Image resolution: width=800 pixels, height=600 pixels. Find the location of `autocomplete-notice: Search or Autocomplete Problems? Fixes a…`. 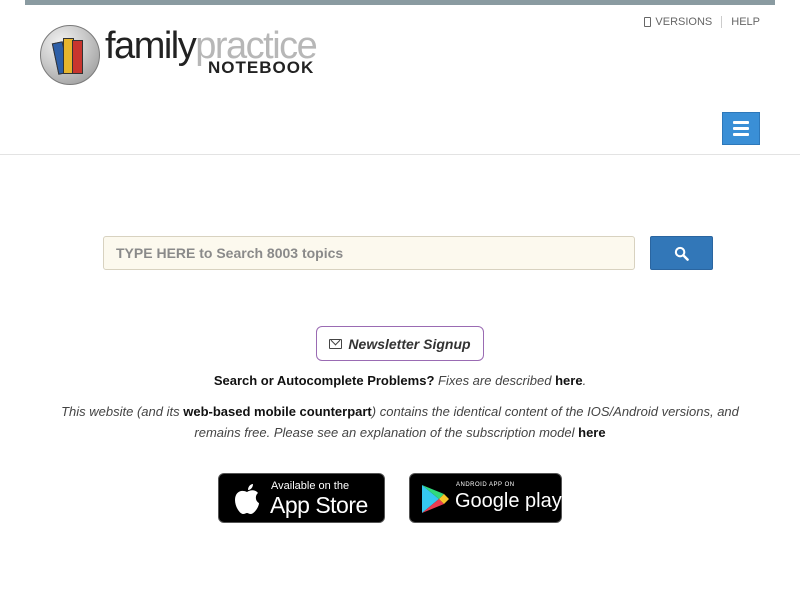

autocomplete-notice: Search or Autocomplete Problems? Fixes a… is located at coordinates (400, 380).